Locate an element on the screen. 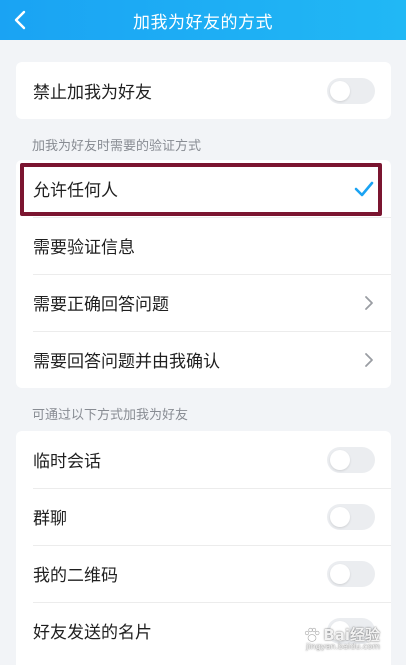 Image resolution: width=406 pixels, height=665 pixels. verify-option-answer-confirm: 需要回答问题并由我确认 is located at coordinates (203, 359).